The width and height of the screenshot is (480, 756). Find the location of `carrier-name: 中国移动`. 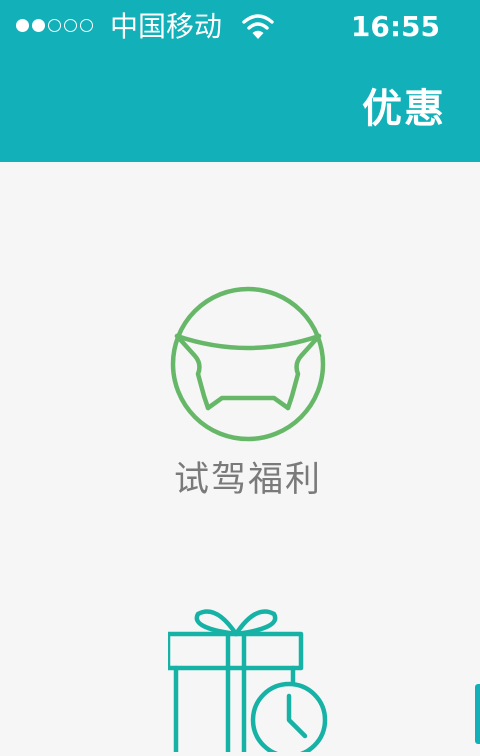

carrier-name: 中国移动 is located at coordinates (166, 26).